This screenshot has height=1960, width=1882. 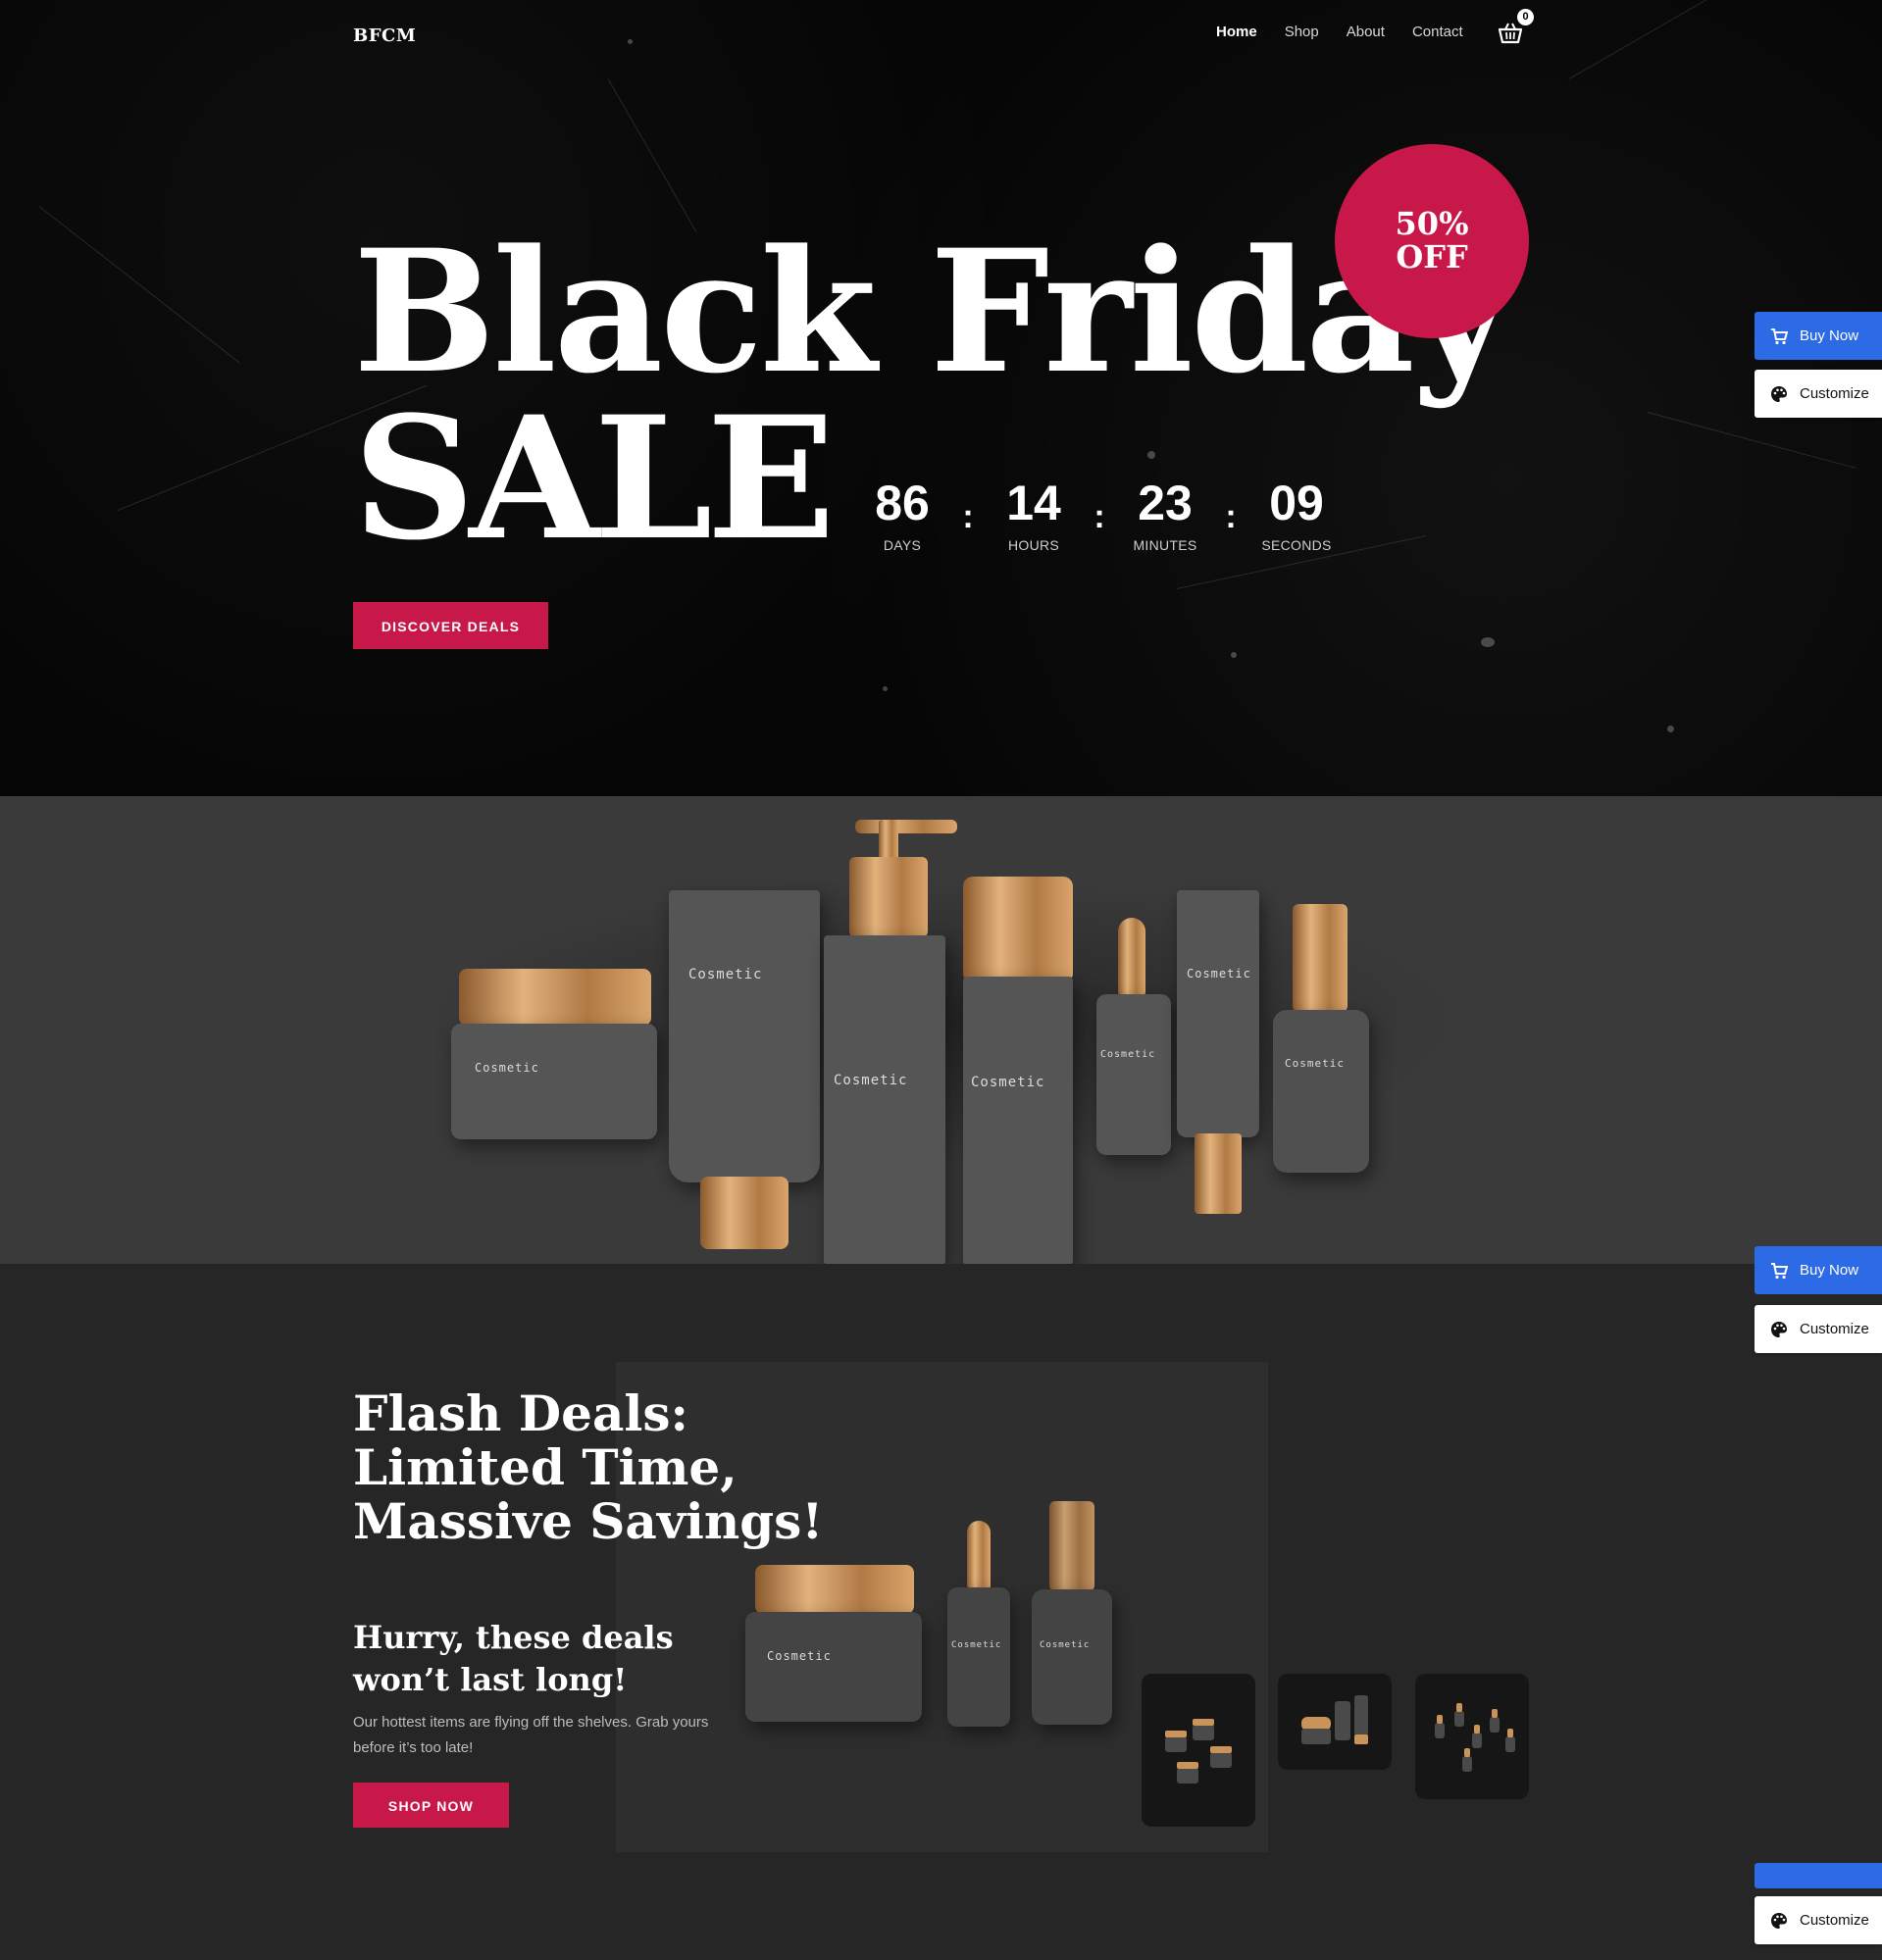 I want to click on countdown-hours: 14 HOURS, so click(x=1034, y=515).